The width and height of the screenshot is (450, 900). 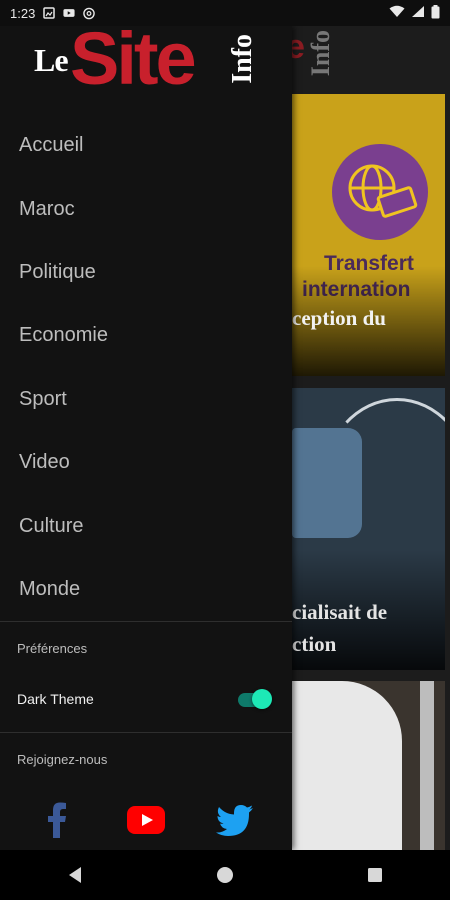 I want to click on status-left: 1:23, so click(x=53, y=13).